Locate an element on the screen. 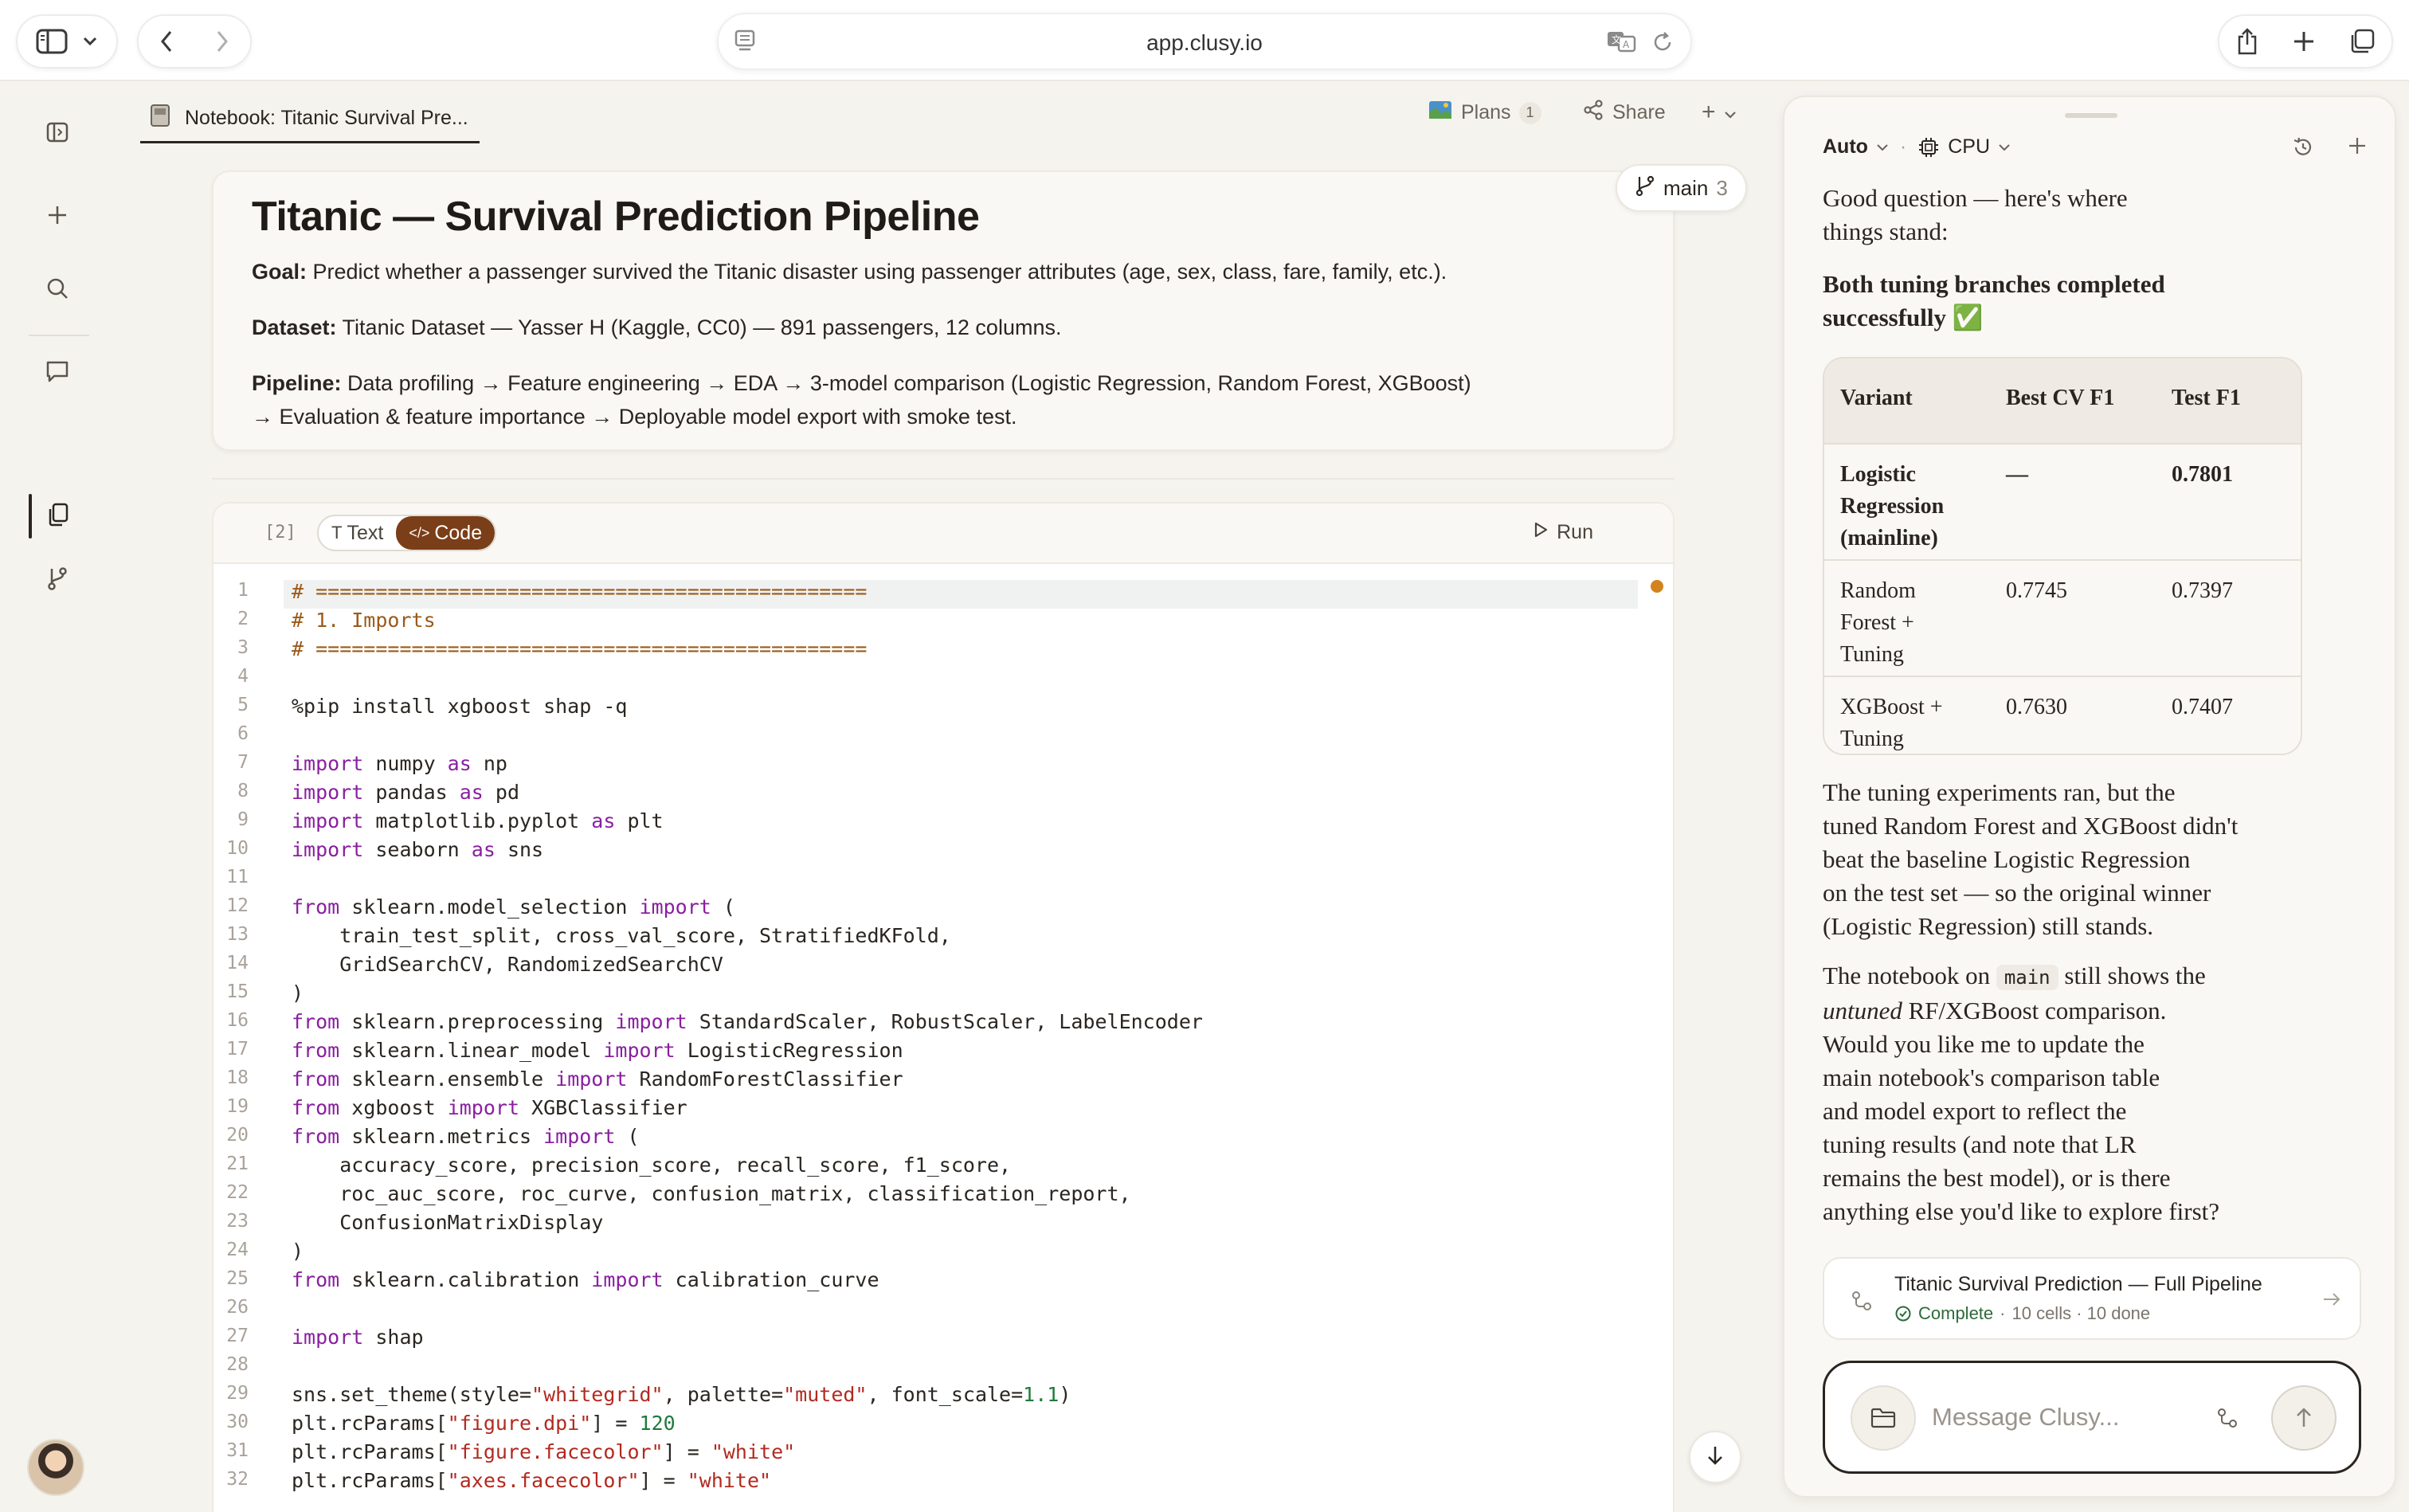 The image size is (2409, 1512). line-number: 24 is located at coordinates (237, 1250).